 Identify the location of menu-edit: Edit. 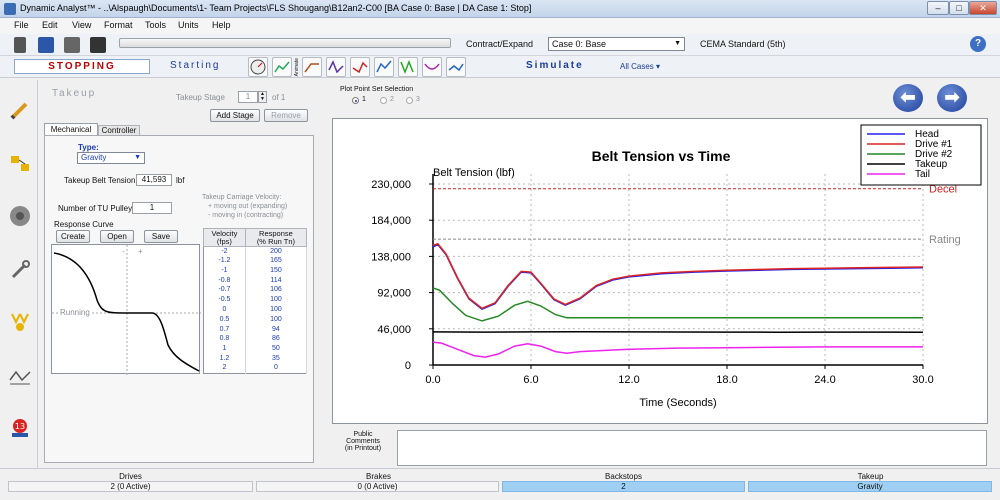
(50, 25).